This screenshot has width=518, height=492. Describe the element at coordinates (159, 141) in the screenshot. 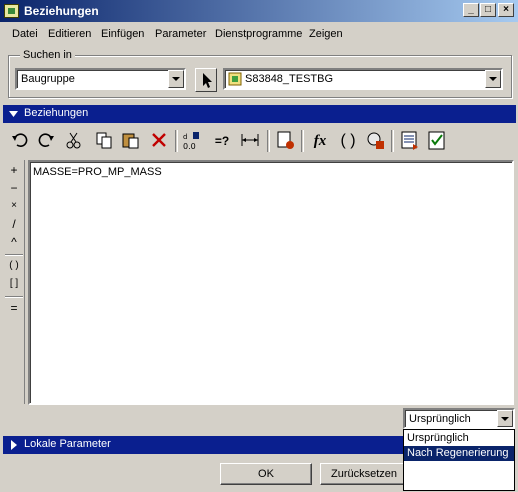

I see `delete-icon` at that location.